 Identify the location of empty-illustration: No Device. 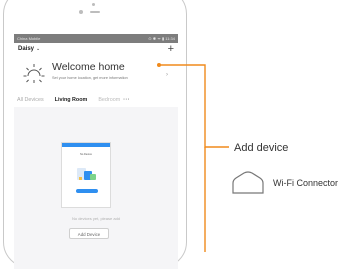
(86, 175).